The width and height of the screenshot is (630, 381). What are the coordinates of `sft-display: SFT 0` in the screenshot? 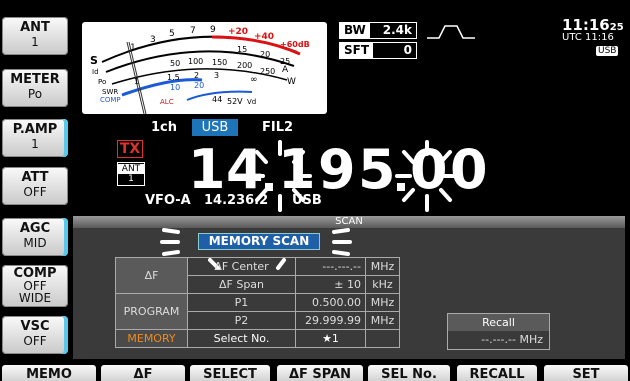 It's located at (378, 50).